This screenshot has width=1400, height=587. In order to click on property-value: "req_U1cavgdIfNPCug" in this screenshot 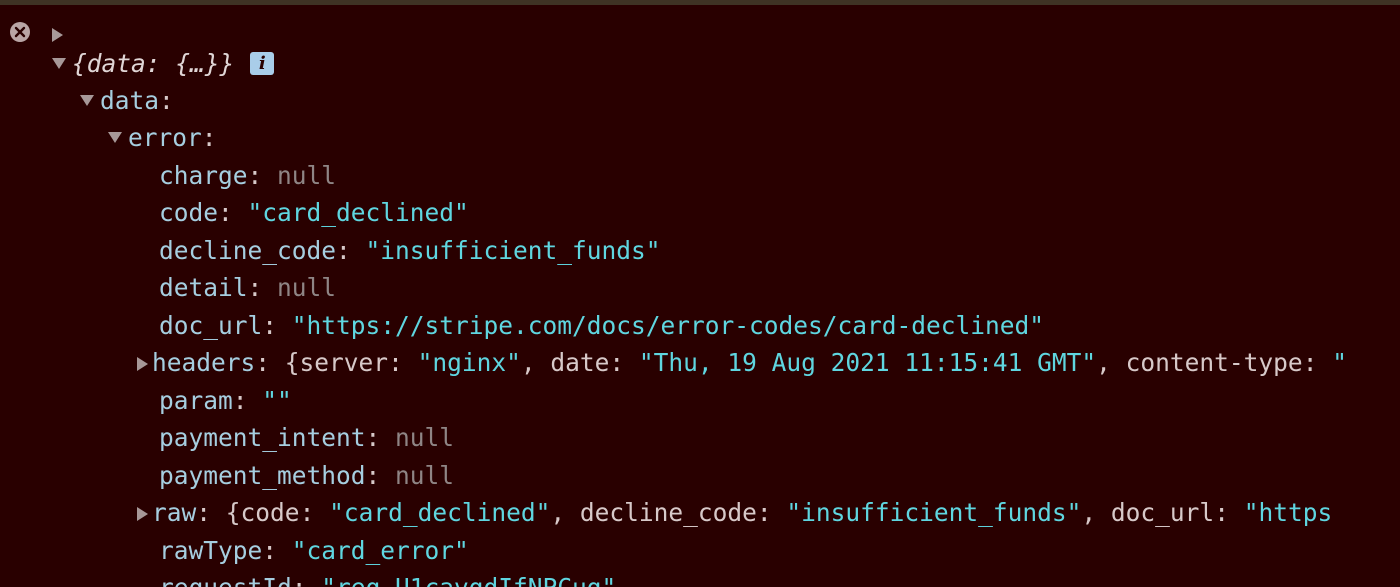, I will do `click(468, 580)`.